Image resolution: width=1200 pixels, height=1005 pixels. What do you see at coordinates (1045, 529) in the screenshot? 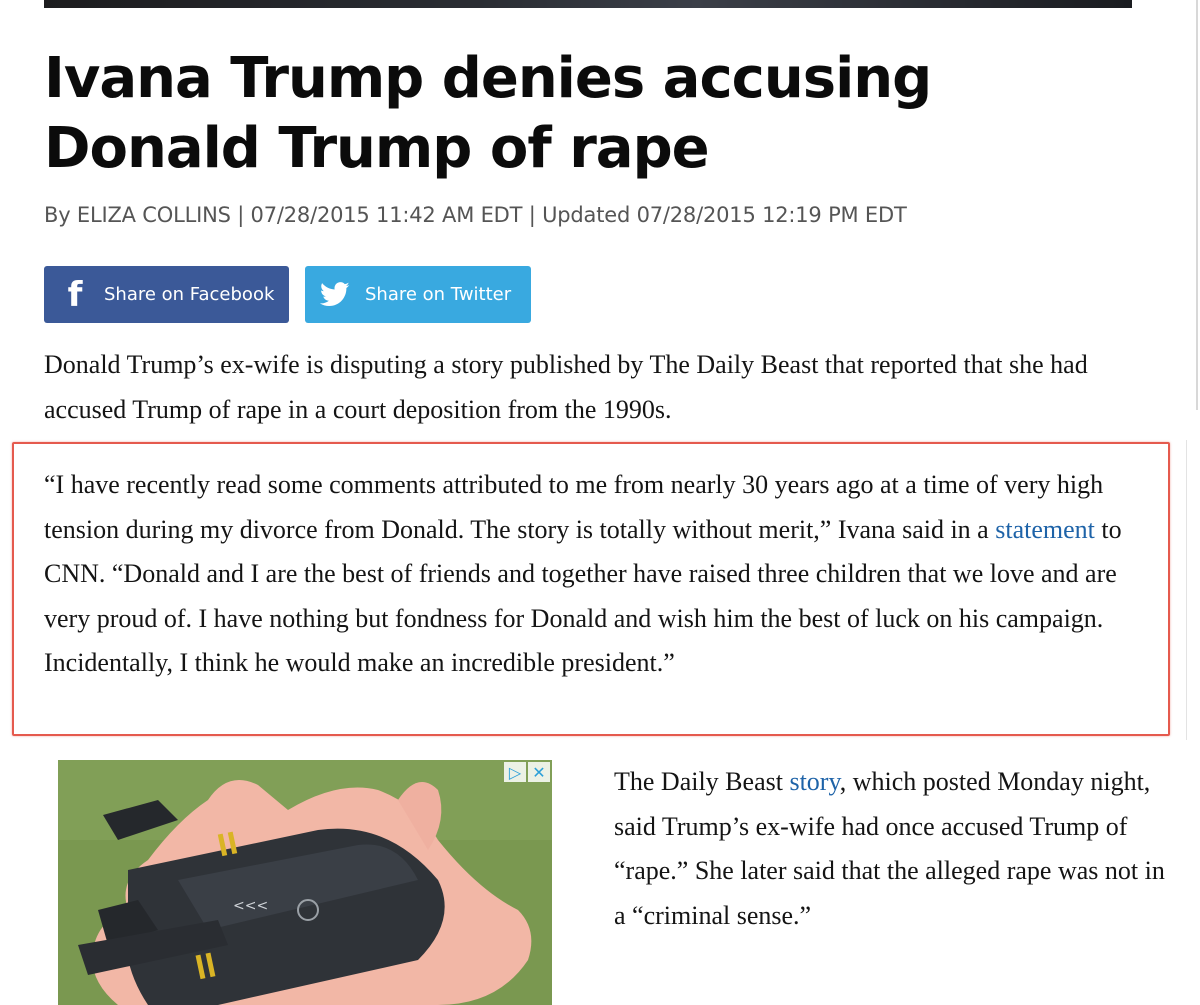
I see `statement-link: statement` at bounding box center [1045, 529].